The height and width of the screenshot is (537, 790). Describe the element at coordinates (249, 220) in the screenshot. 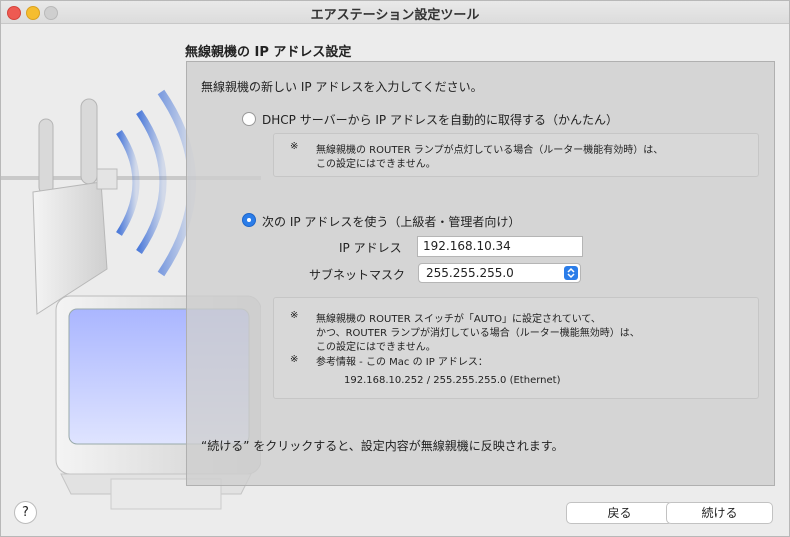

I see `manual-ip-radio` at that location.